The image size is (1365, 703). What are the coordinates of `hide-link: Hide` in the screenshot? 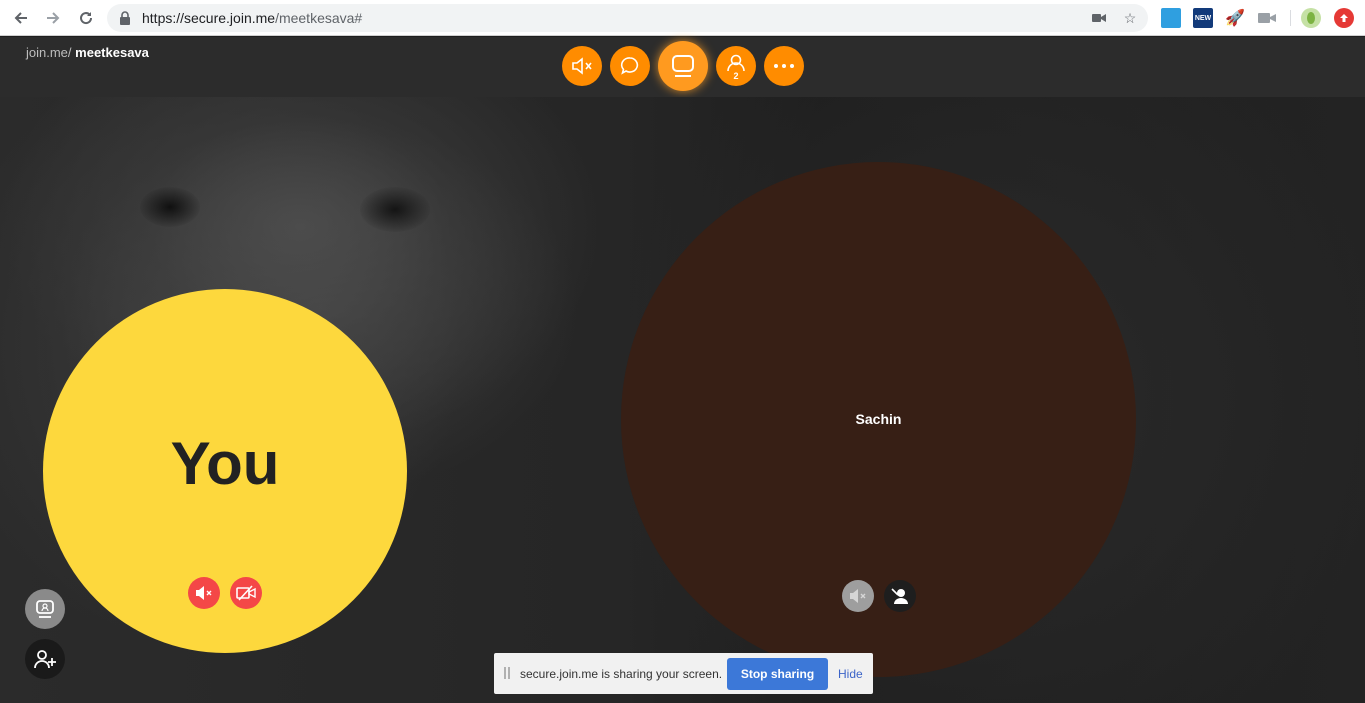 It's located at (850, 674).